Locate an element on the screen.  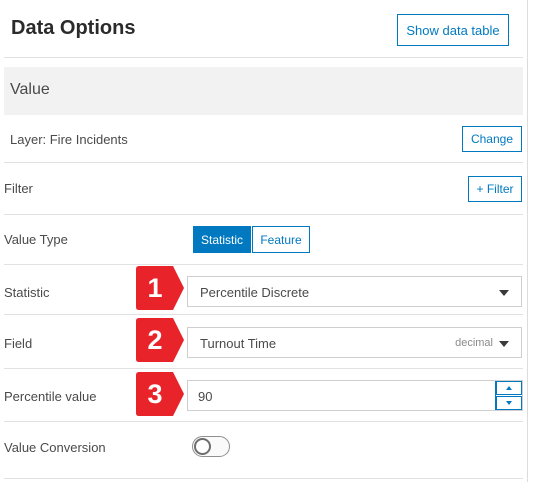
callout-number: 3 is located at coordinates (155, 393).